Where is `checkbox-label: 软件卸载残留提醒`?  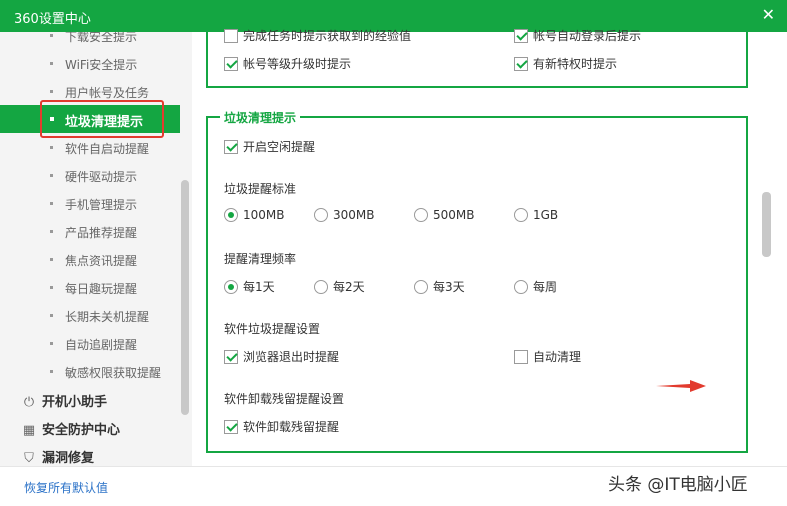 checkbox-label: 软件卸载残留提醒 is located at coordinates (291, 427).